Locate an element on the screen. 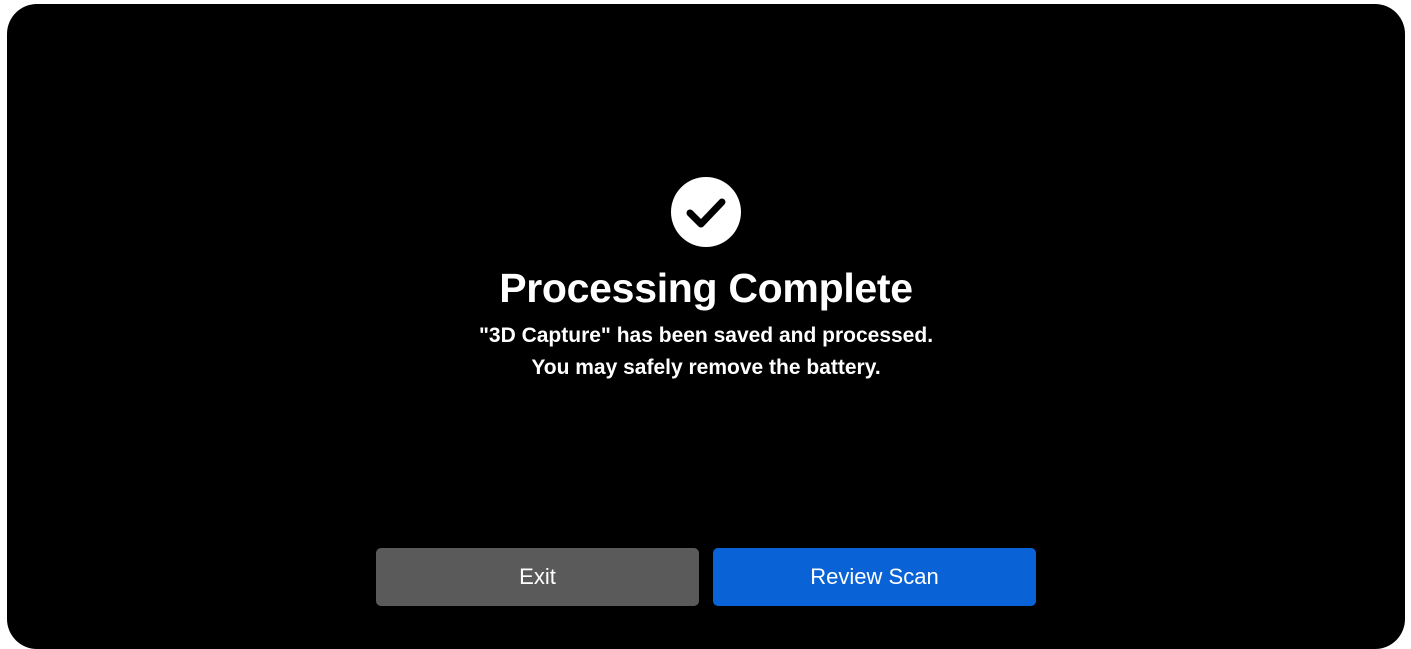 Image resolution: width=1411 pixels, height=649 pixels. dialog-title: Processing Complete is located at coordinates (706, 288).